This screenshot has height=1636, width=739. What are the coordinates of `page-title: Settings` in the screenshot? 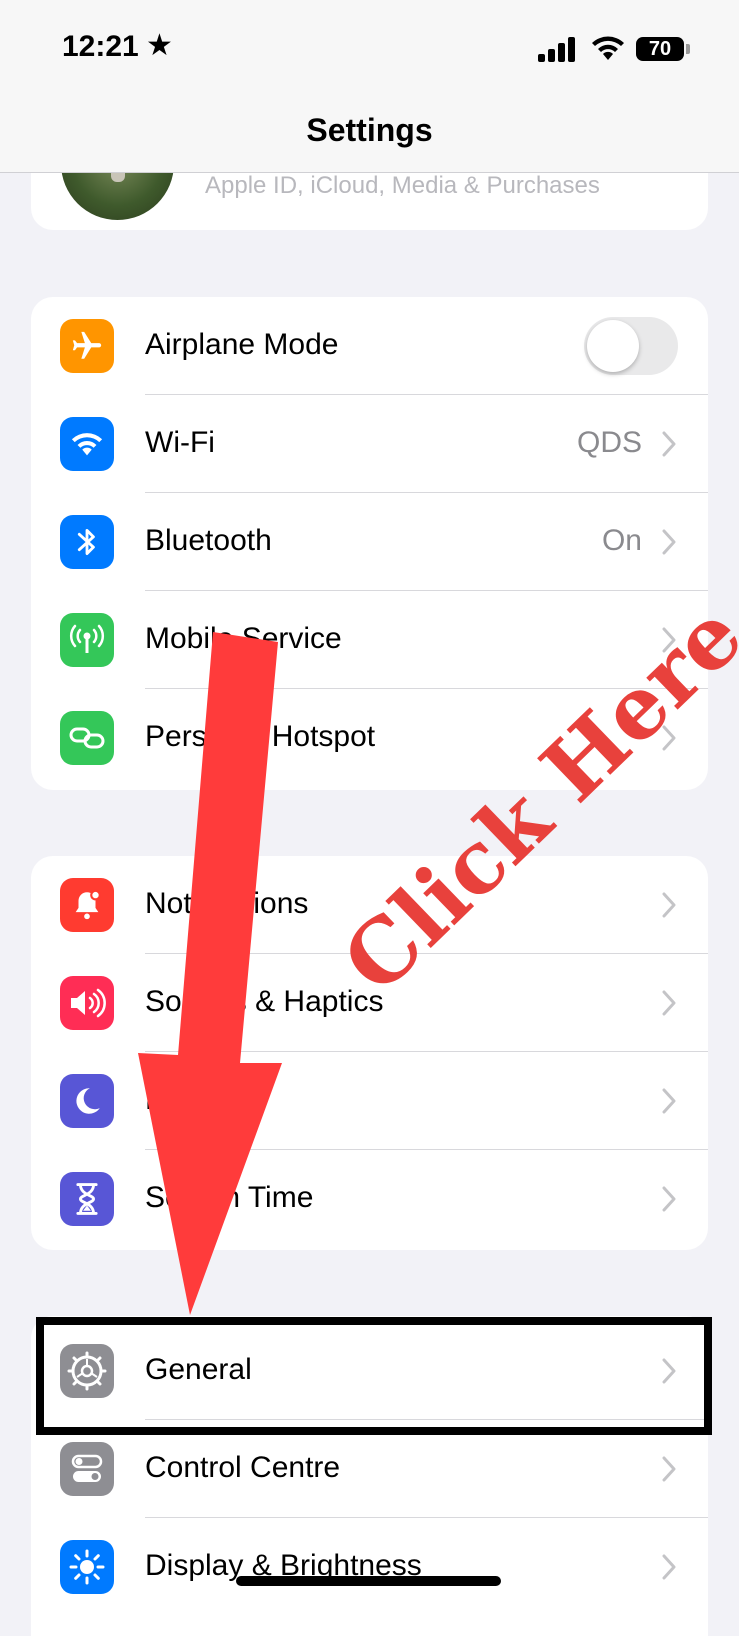 It's located at (369, 130).